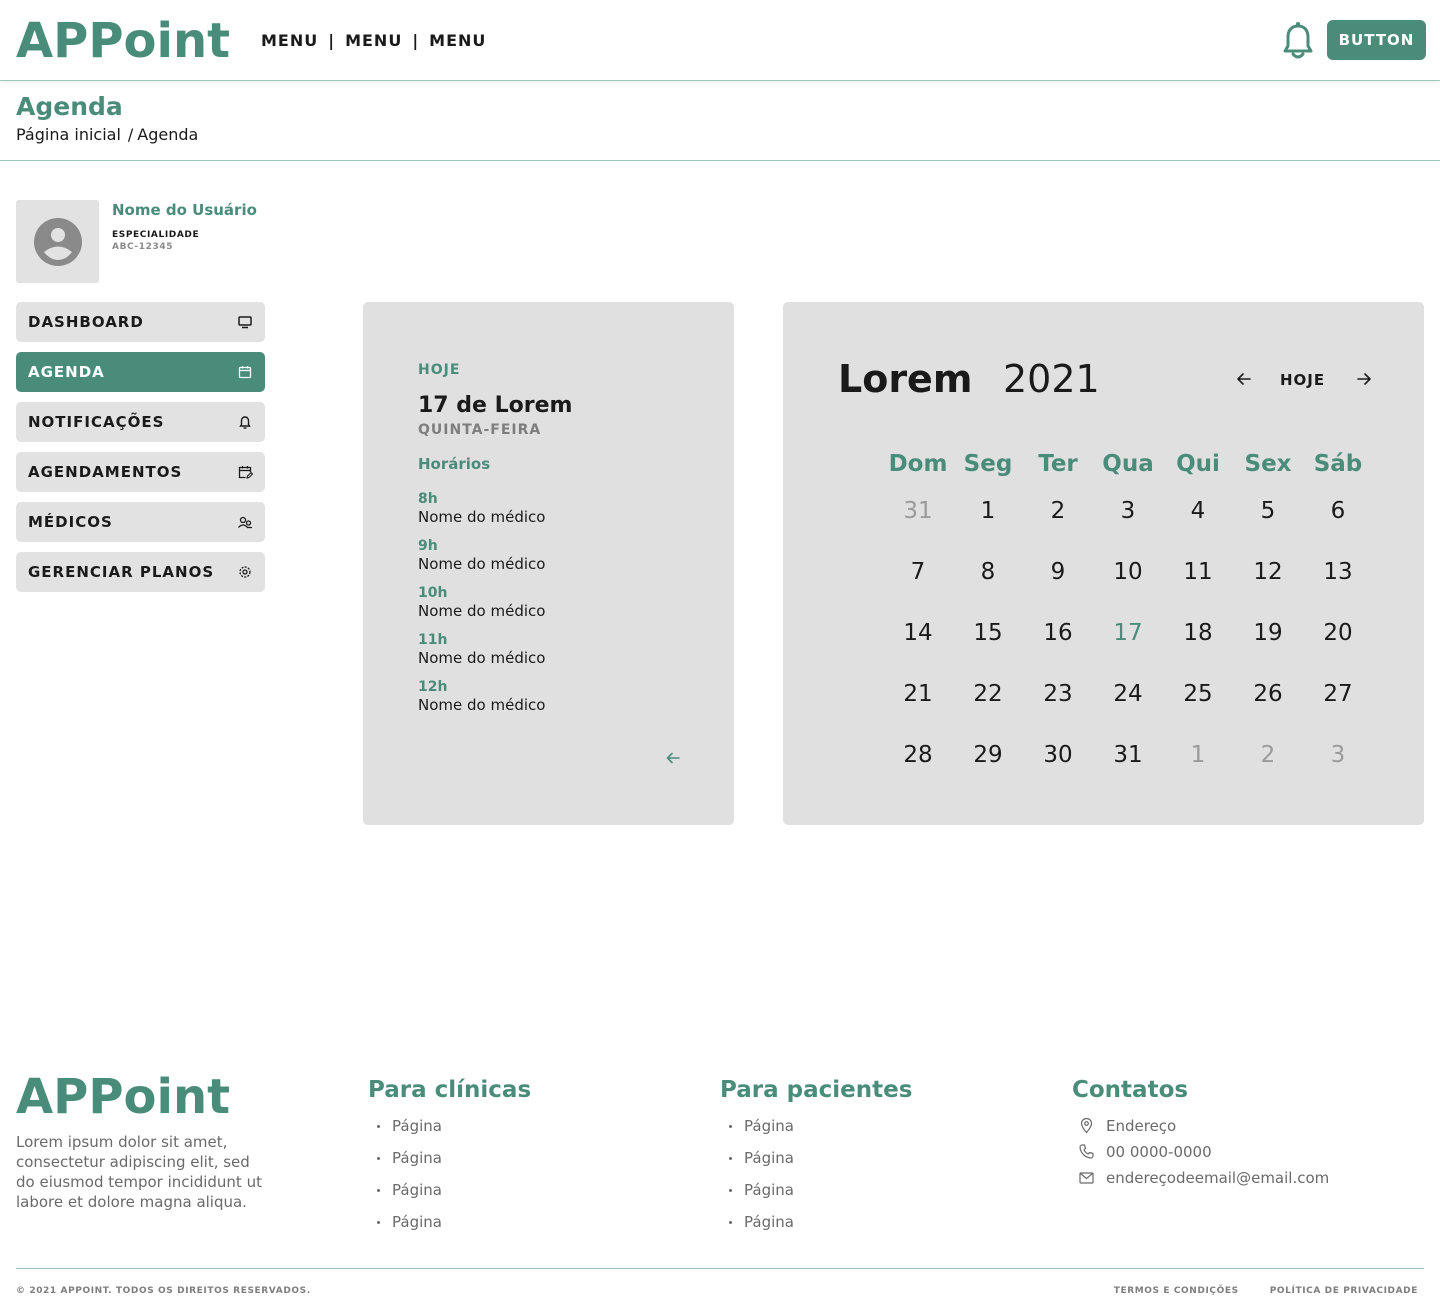  I want to click on schedule-weekday: QUINTA-FEIRA, so click(480, 430).